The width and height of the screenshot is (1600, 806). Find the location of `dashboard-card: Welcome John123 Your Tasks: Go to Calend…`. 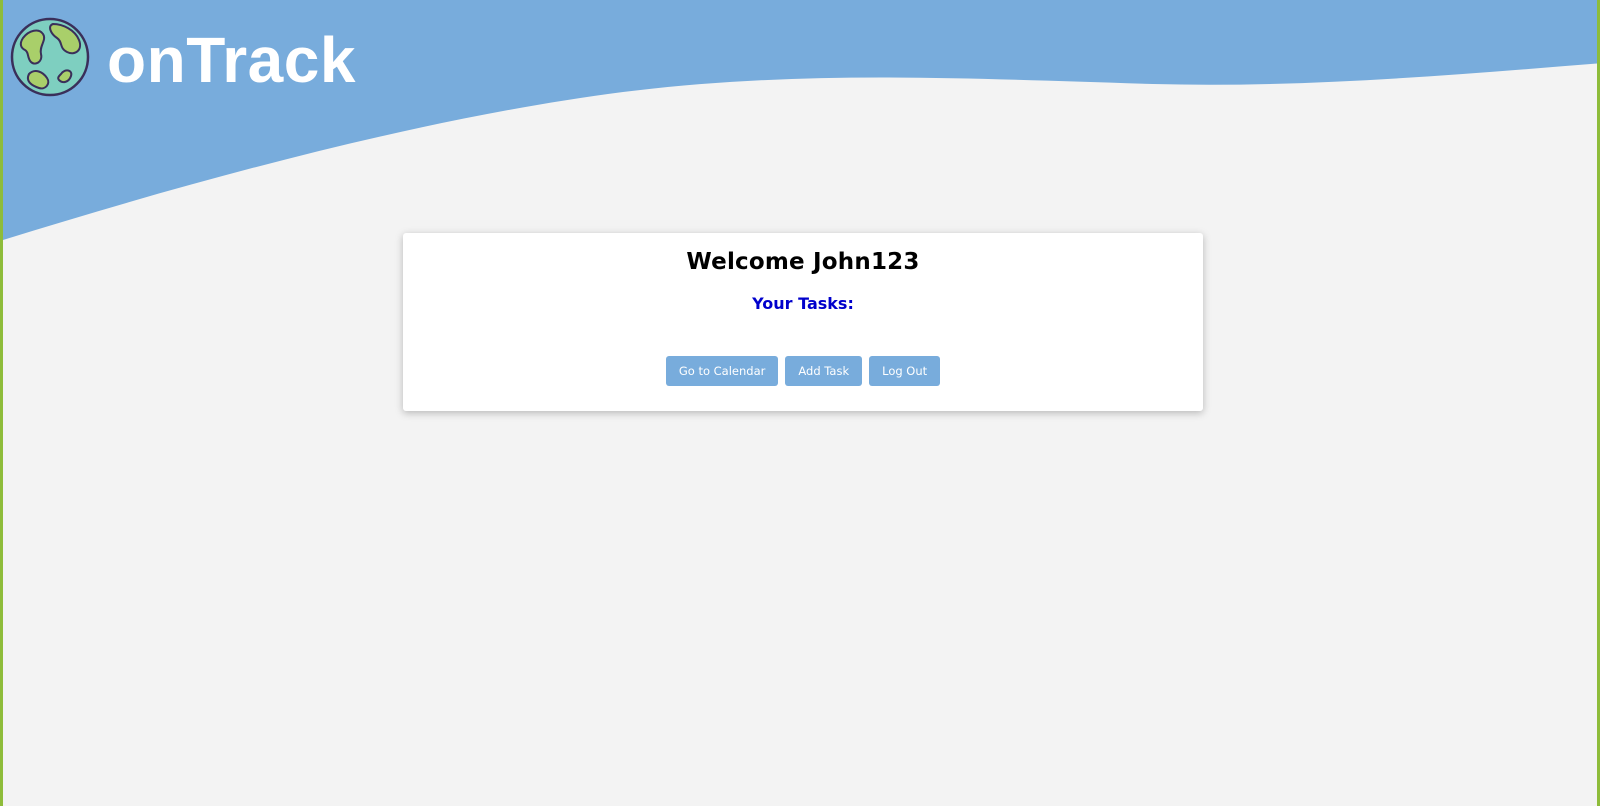

dashboard-card: Welcome John123 Your Tasks: Go to Calend… is located at coordinates (803, 322).